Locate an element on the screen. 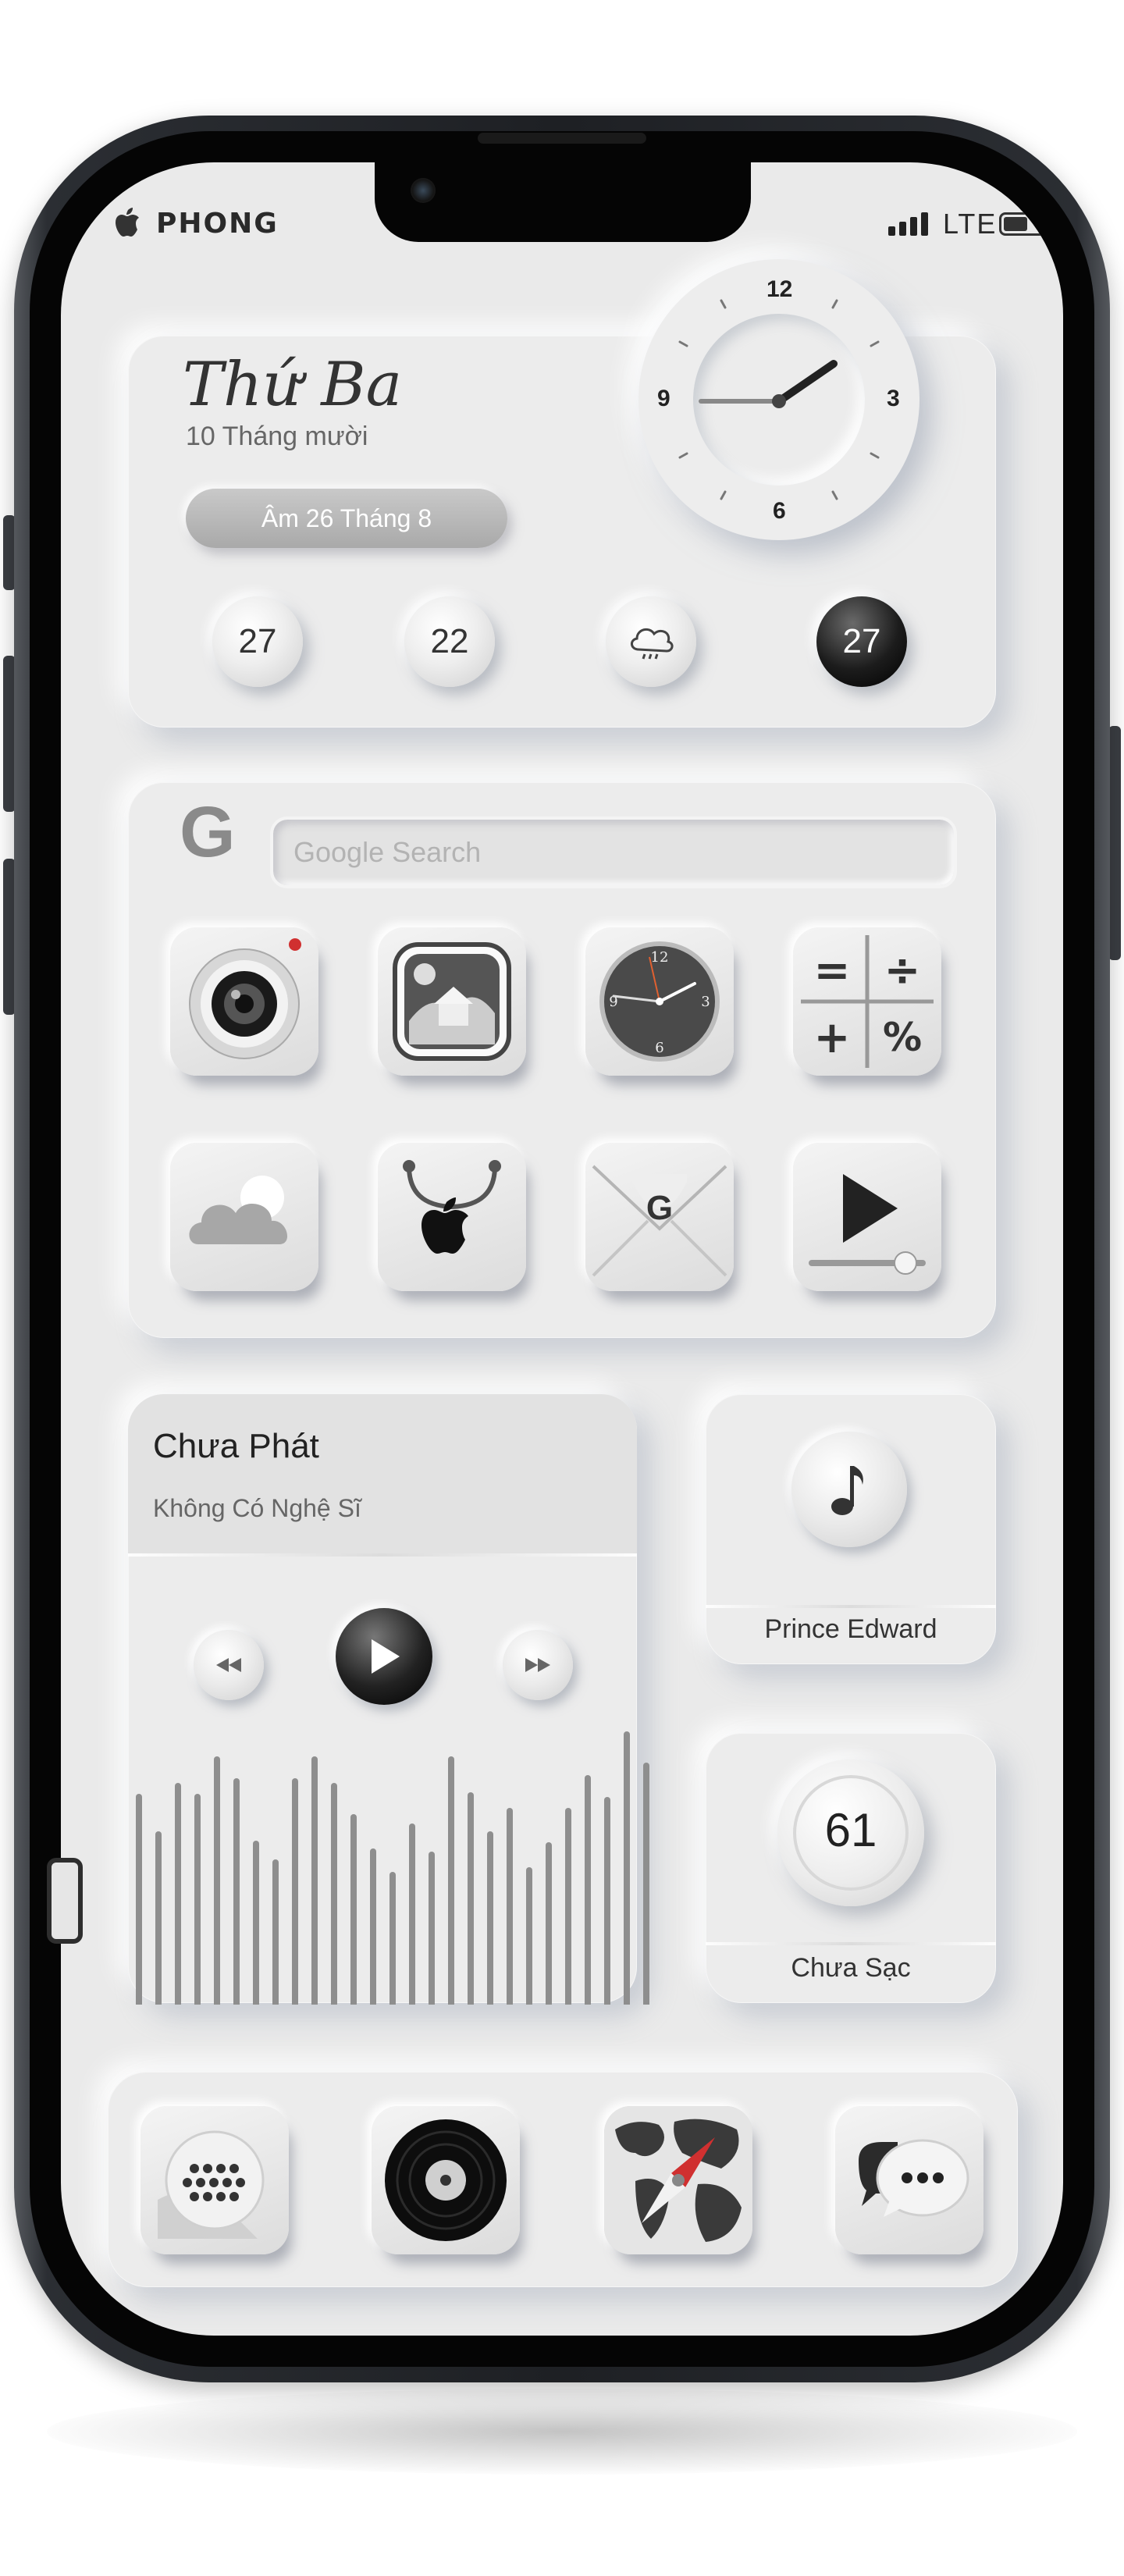 This screenshot has height=2576, width=1124. carrier-label: PHONG is located at coordinates (218, 224).